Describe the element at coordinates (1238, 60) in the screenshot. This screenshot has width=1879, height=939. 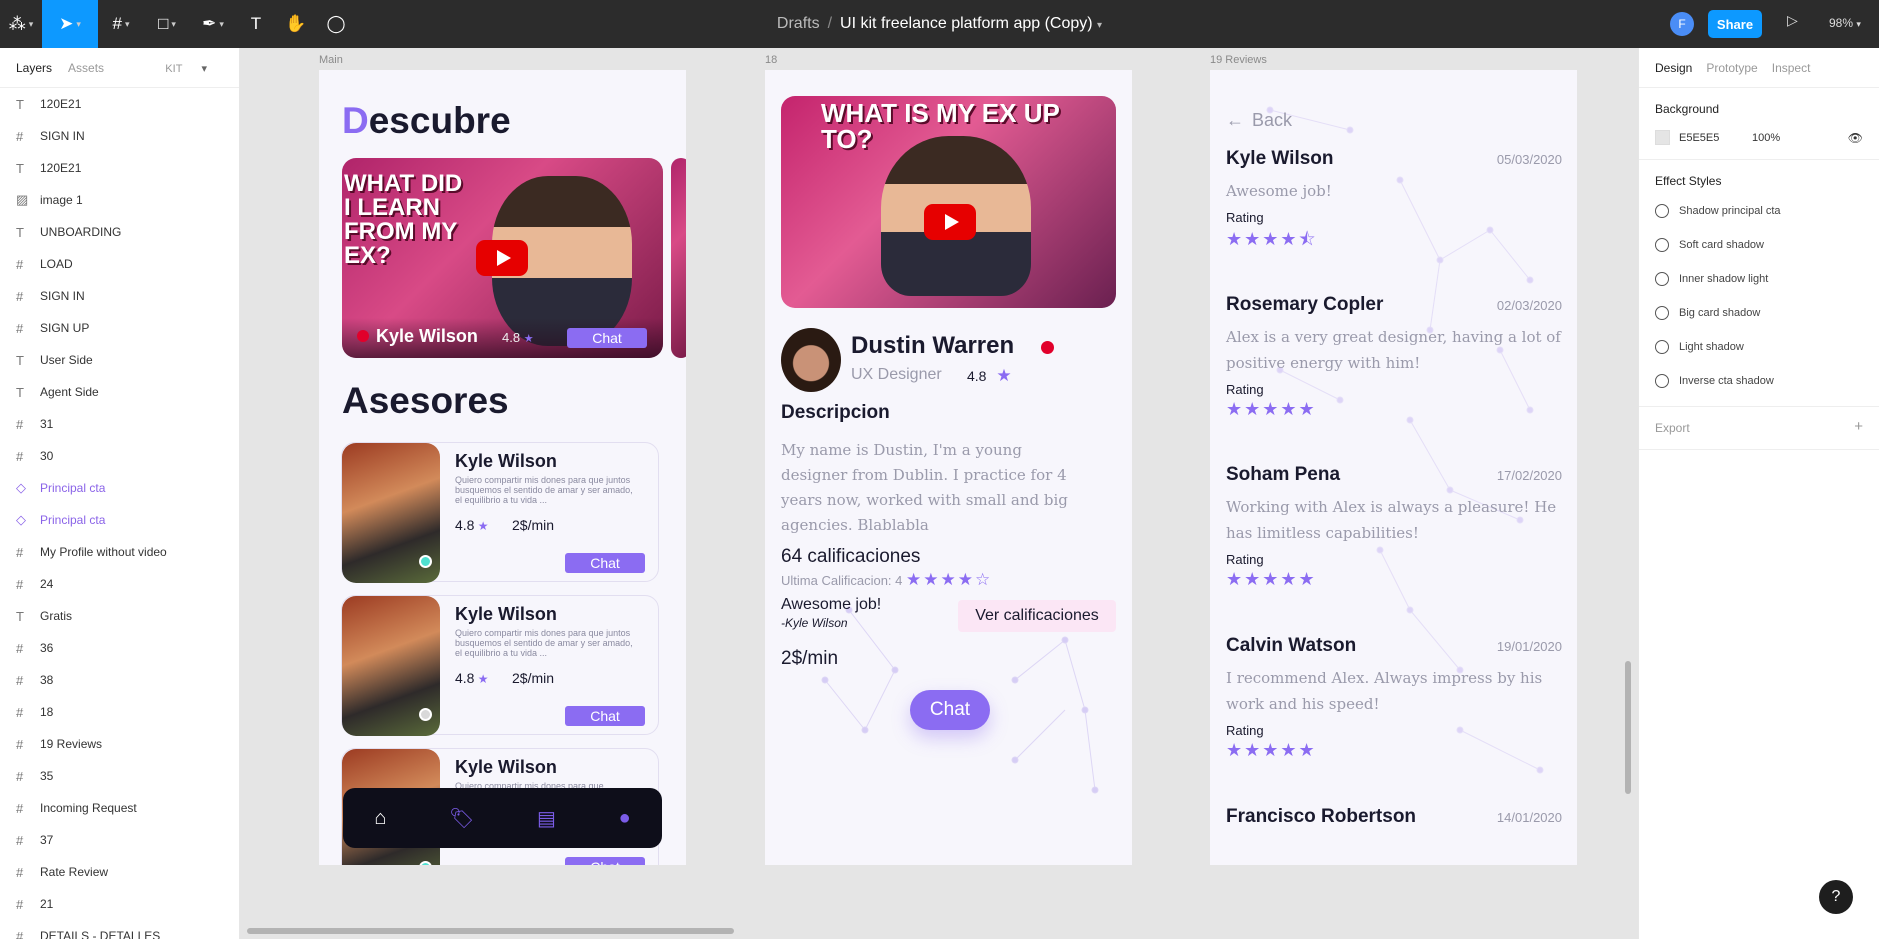
I see `frame-label-reviews: 19 Reviews` at that location.